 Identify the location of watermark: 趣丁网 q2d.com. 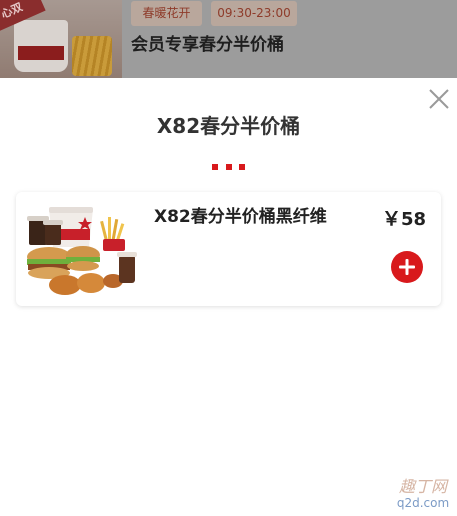
(423, 494).